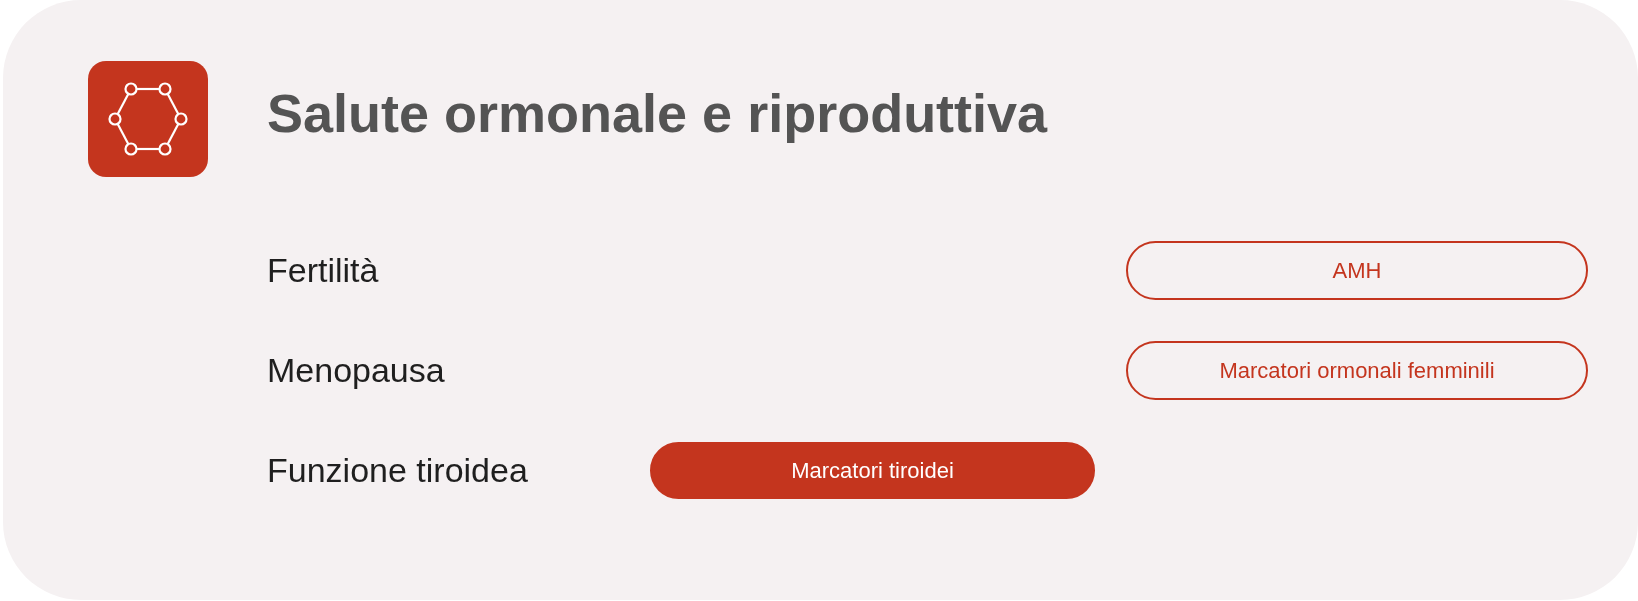 The width and height of the screenshot is (1638, 601). What do you see at coordinates (1357, 370) in the screenshot?
I see `test-button: Marcatori ormonali femminili` at bounding box center [1357, 370].